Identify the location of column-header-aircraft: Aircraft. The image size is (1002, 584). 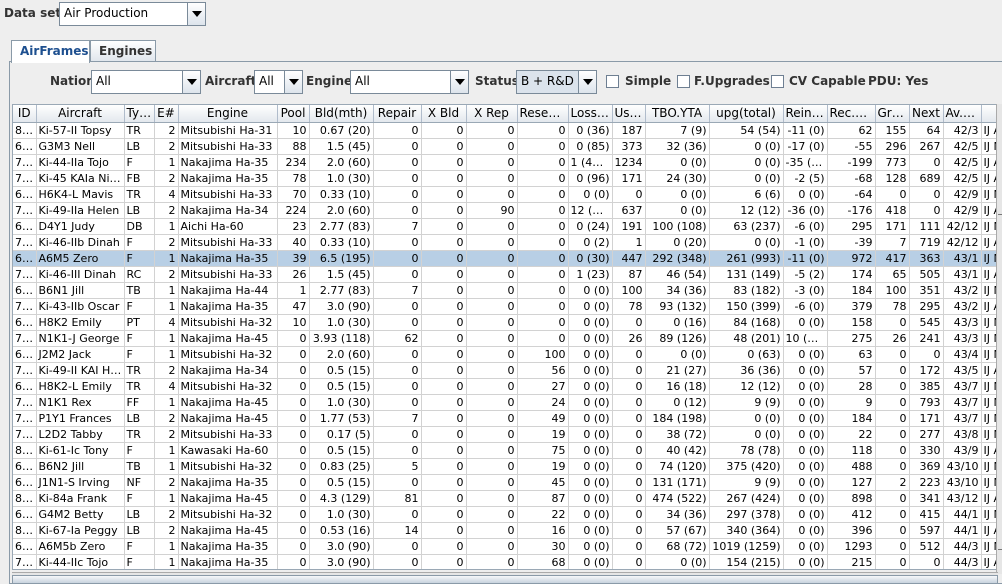
(80, 114).